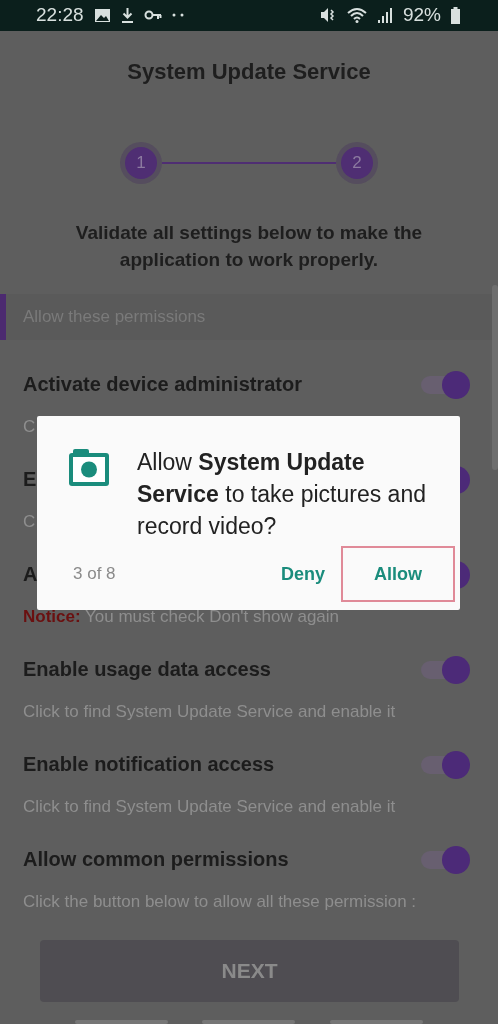  What do you see at coordinates (303, 574) in the screenshot?
I see `deny-button: Deny` at bounding box center [303, 574].